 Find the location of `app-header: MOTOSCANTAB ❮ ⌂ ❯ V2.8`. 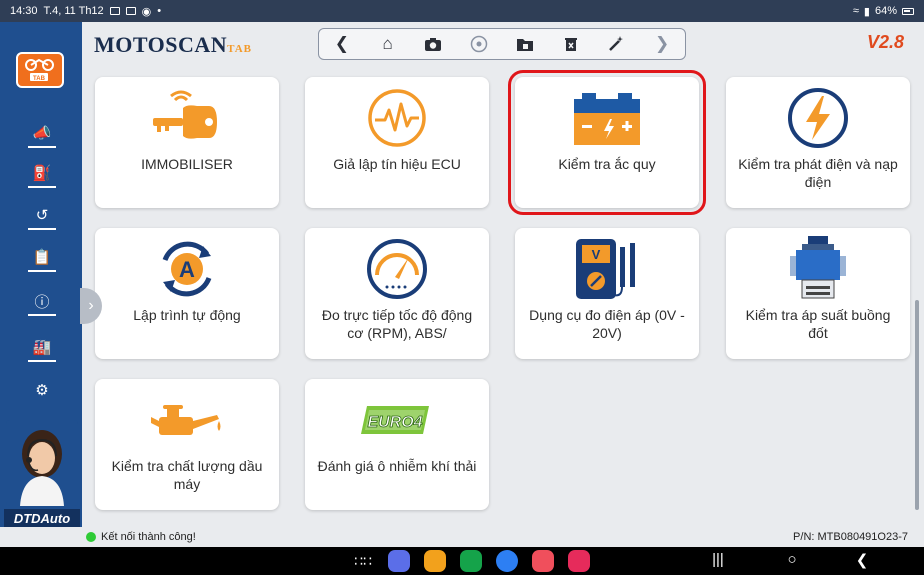

app-header: MOTOSCANTAB ❮ ⌂ ❯ V2.8 is located at coordinates (503, 44).